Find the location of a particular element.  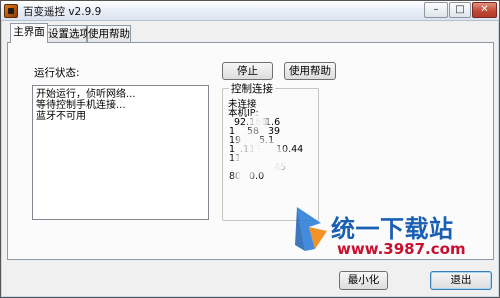

minimize-window-button: – is located at coordinates (436, 10).